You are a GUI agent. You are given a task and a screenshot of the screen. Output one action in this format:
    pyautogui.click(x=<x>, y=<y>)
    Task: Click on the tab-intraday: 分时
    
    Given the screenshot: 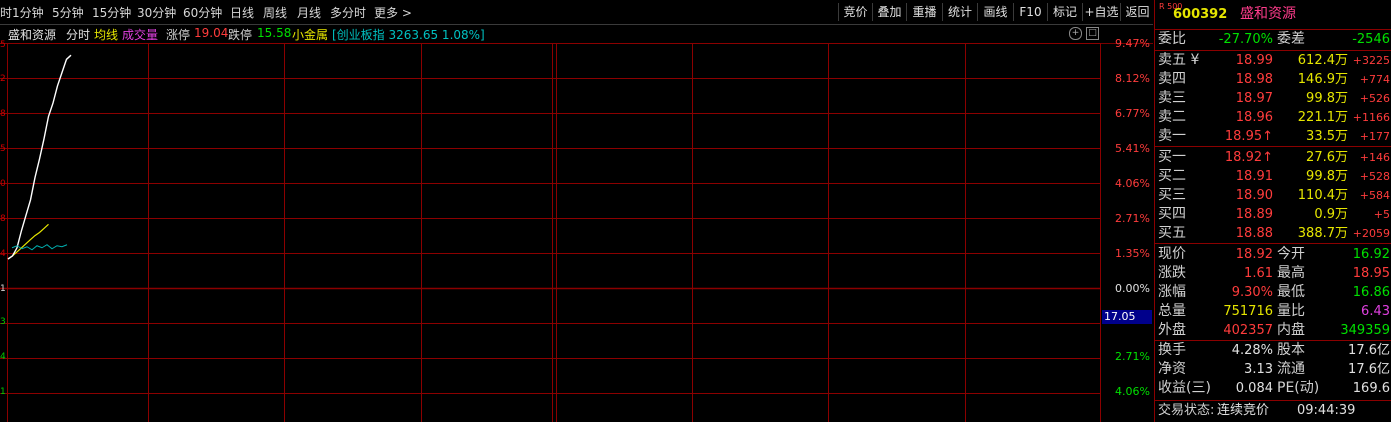 What is the action you would take?
    pyautogui.click(x=78, y=34)
    